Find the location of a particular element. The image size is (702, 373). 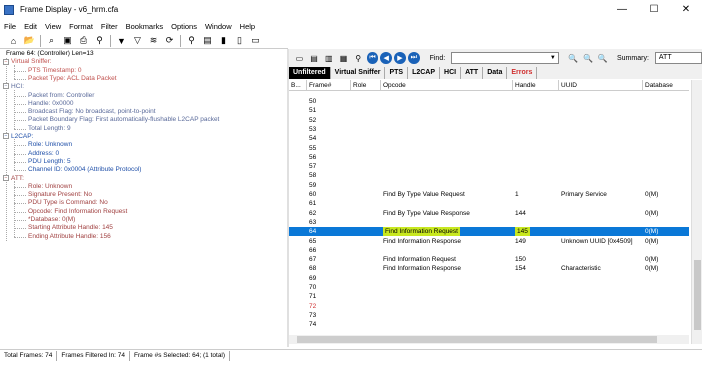

tree-item: *Database: 0(M) is located at coordinates (51, 220).